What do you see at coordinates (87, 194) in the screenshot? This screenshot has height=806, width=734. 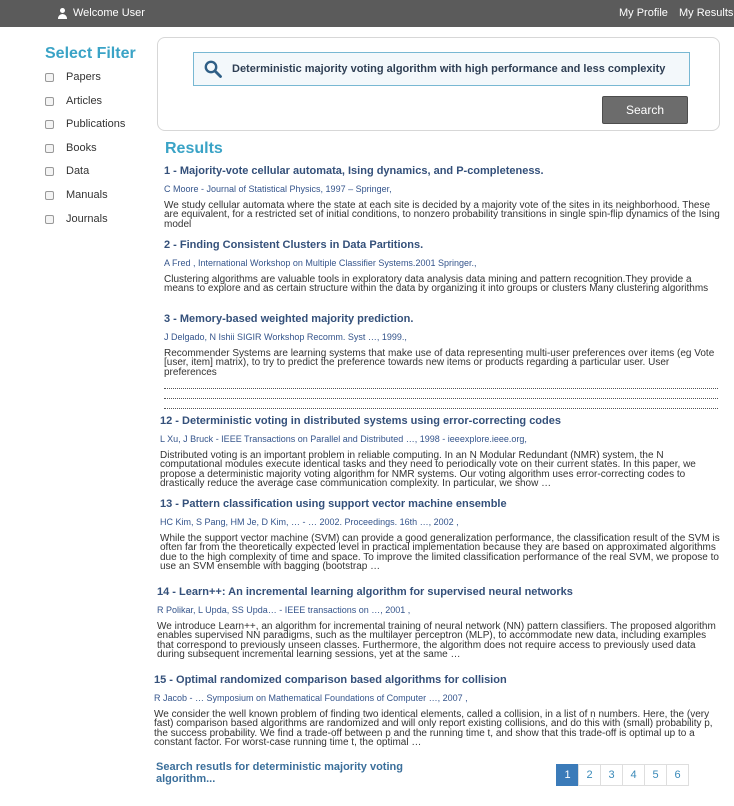 I see `filter-label: Manuals` at bounding box center [87, 194].